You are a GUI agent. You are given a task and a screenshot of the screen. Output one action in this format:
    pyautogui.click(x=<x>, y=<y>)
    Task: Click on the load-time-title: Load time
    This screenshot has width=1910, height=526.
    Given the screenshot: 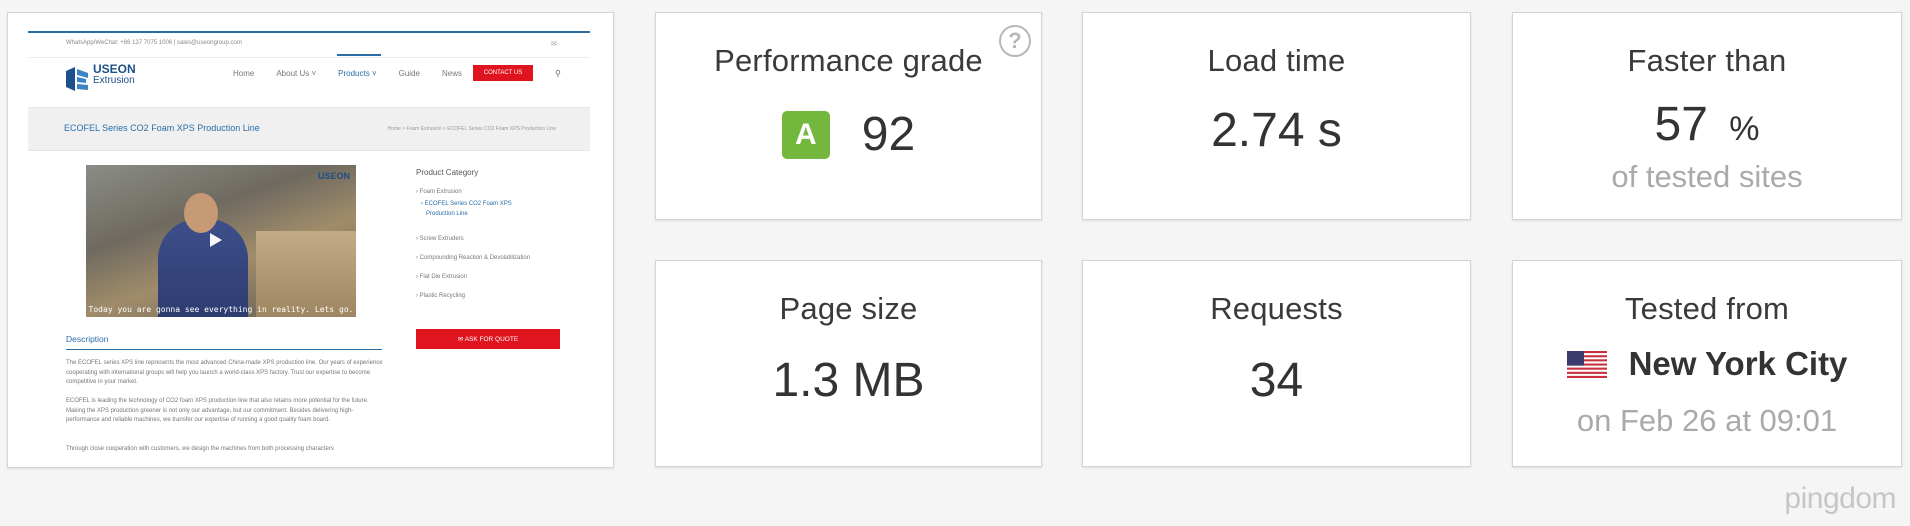 What is the action you would take?
    pyautogui.click(x=1276, y=60)
    